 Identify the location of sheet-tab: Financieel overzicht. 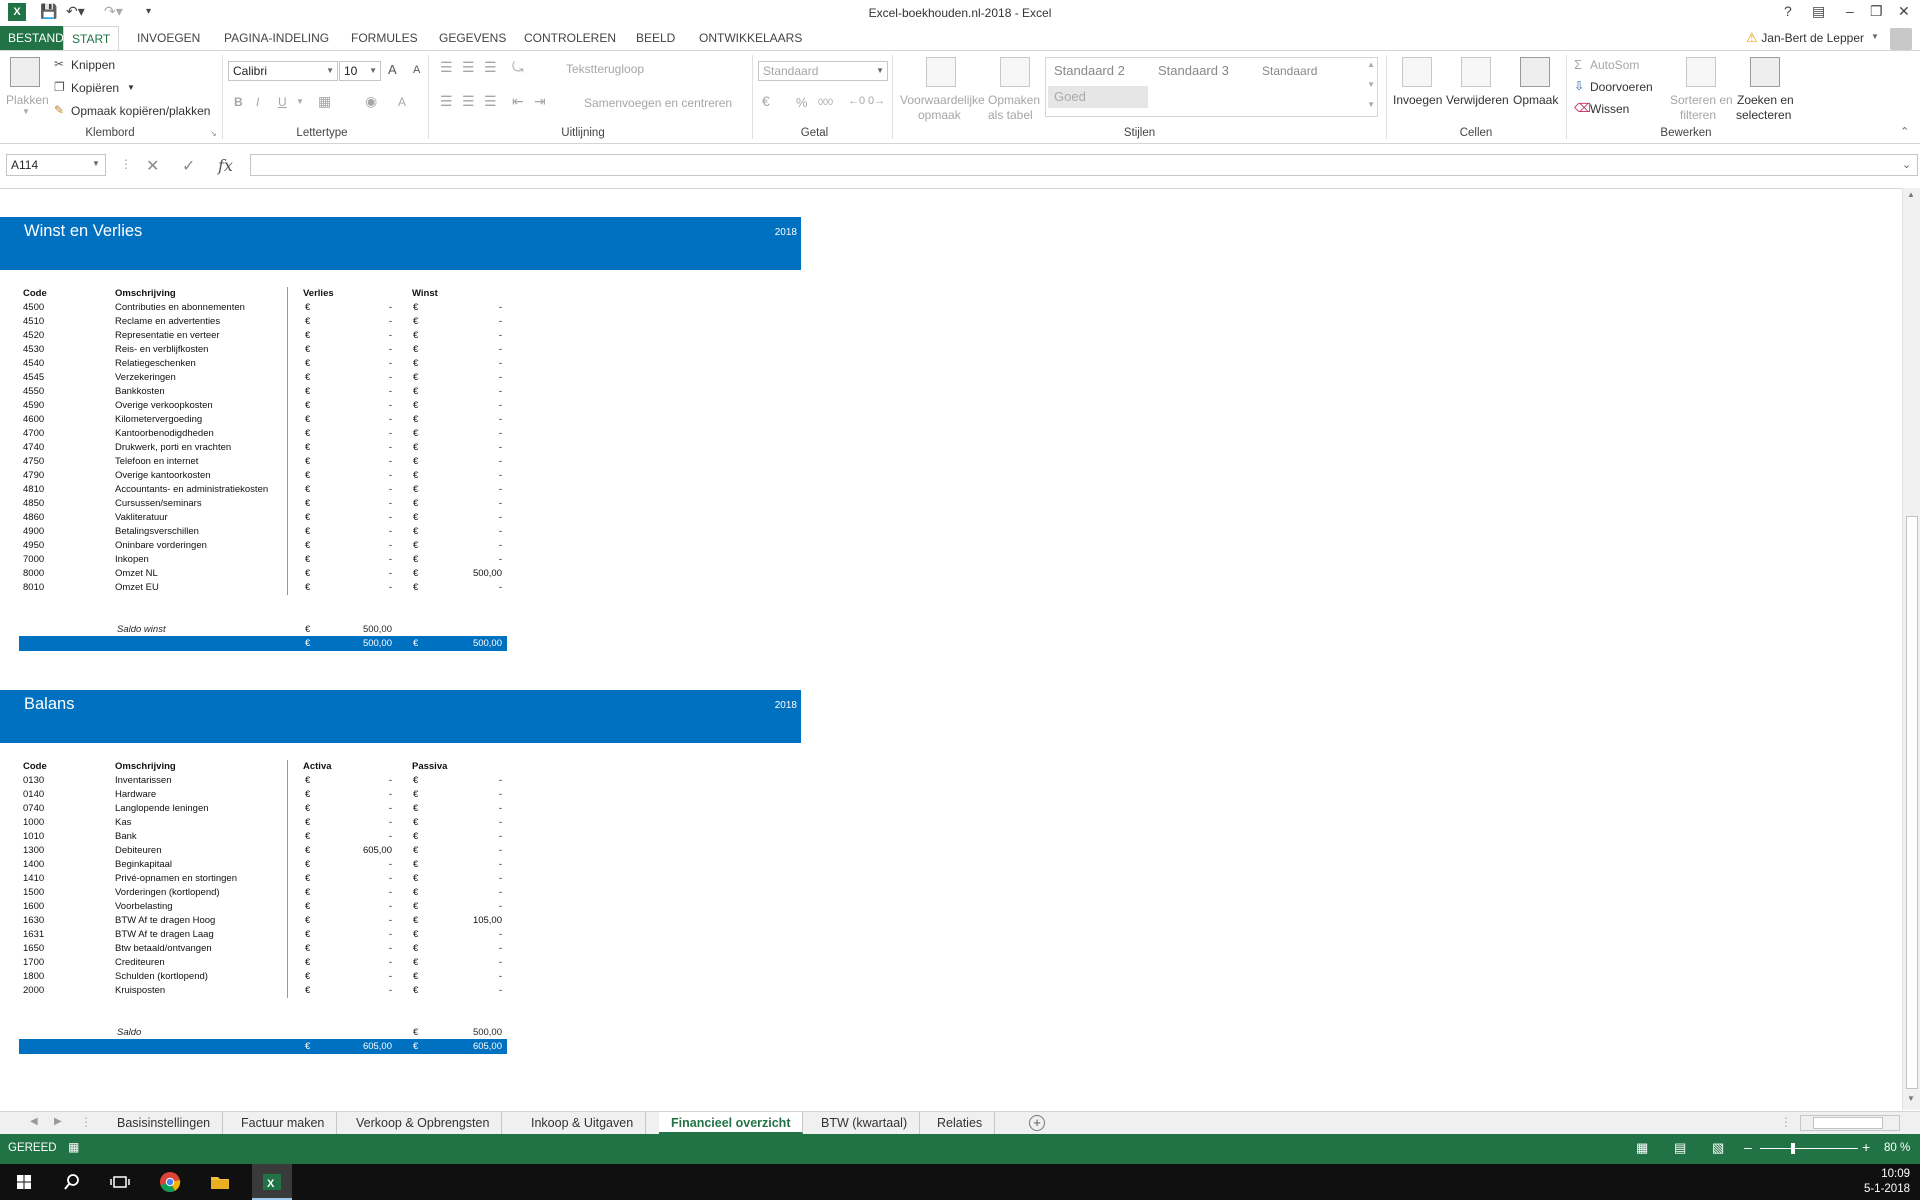
(731, 1123).